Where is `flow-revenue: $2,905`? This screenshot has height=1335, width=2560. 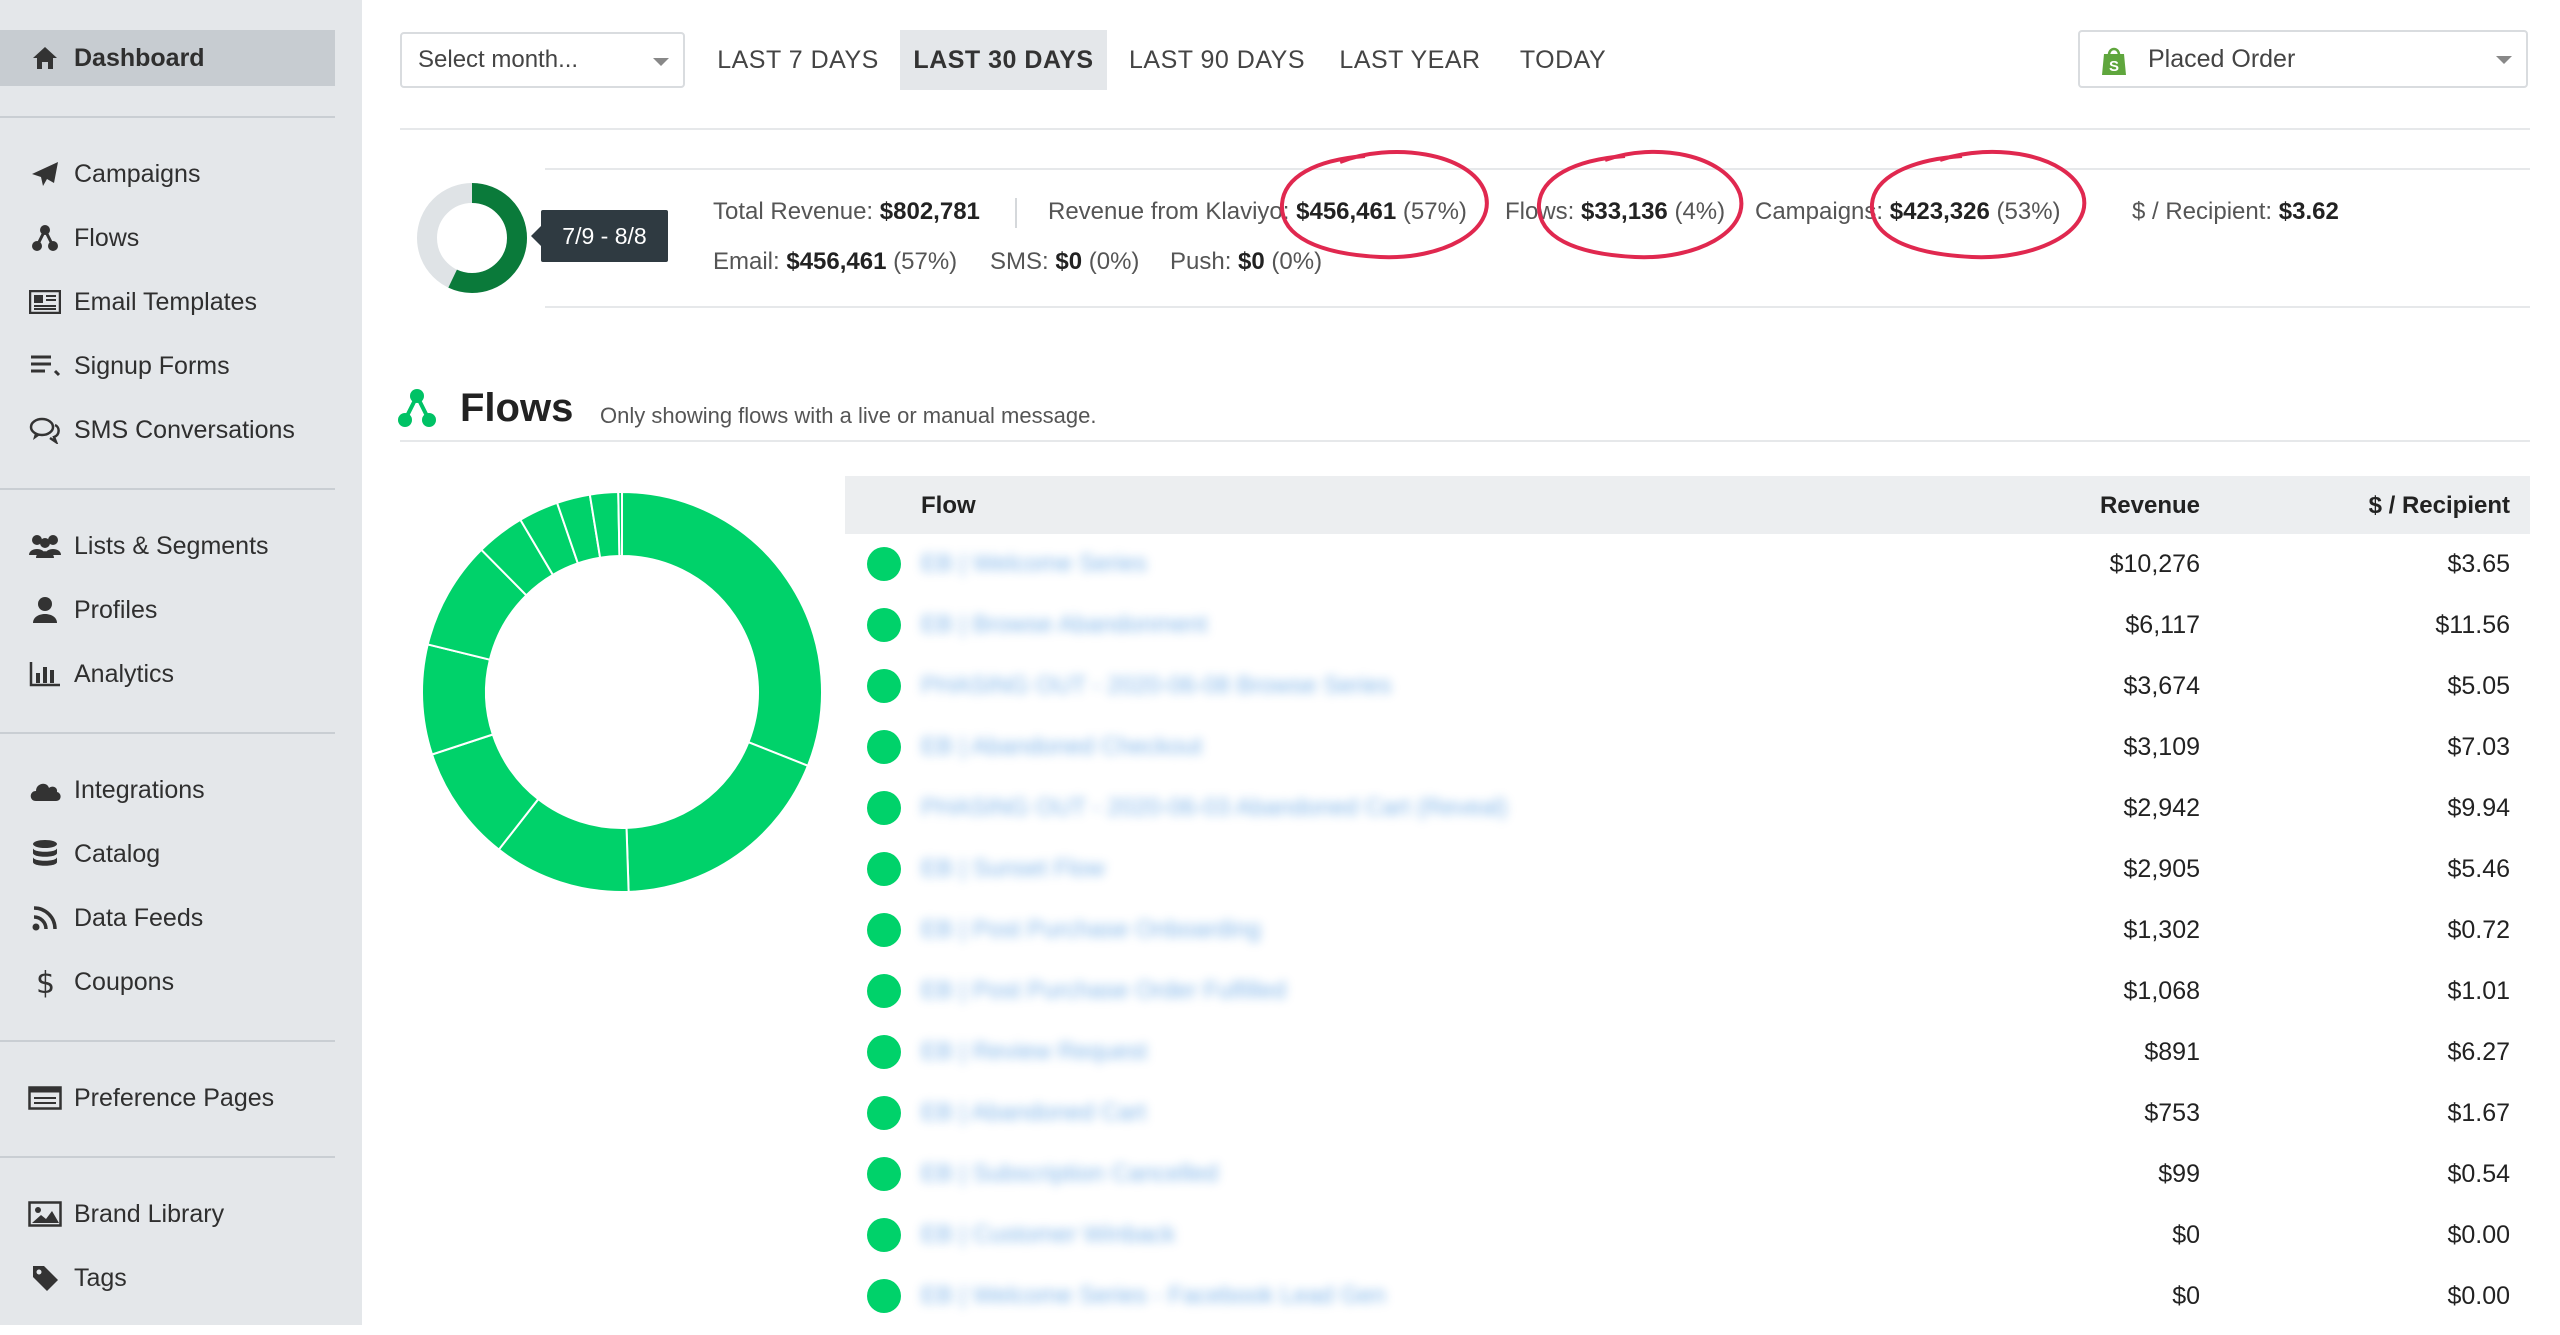 flow-revenue: $2,905 is located at coordinates (2161, 869).